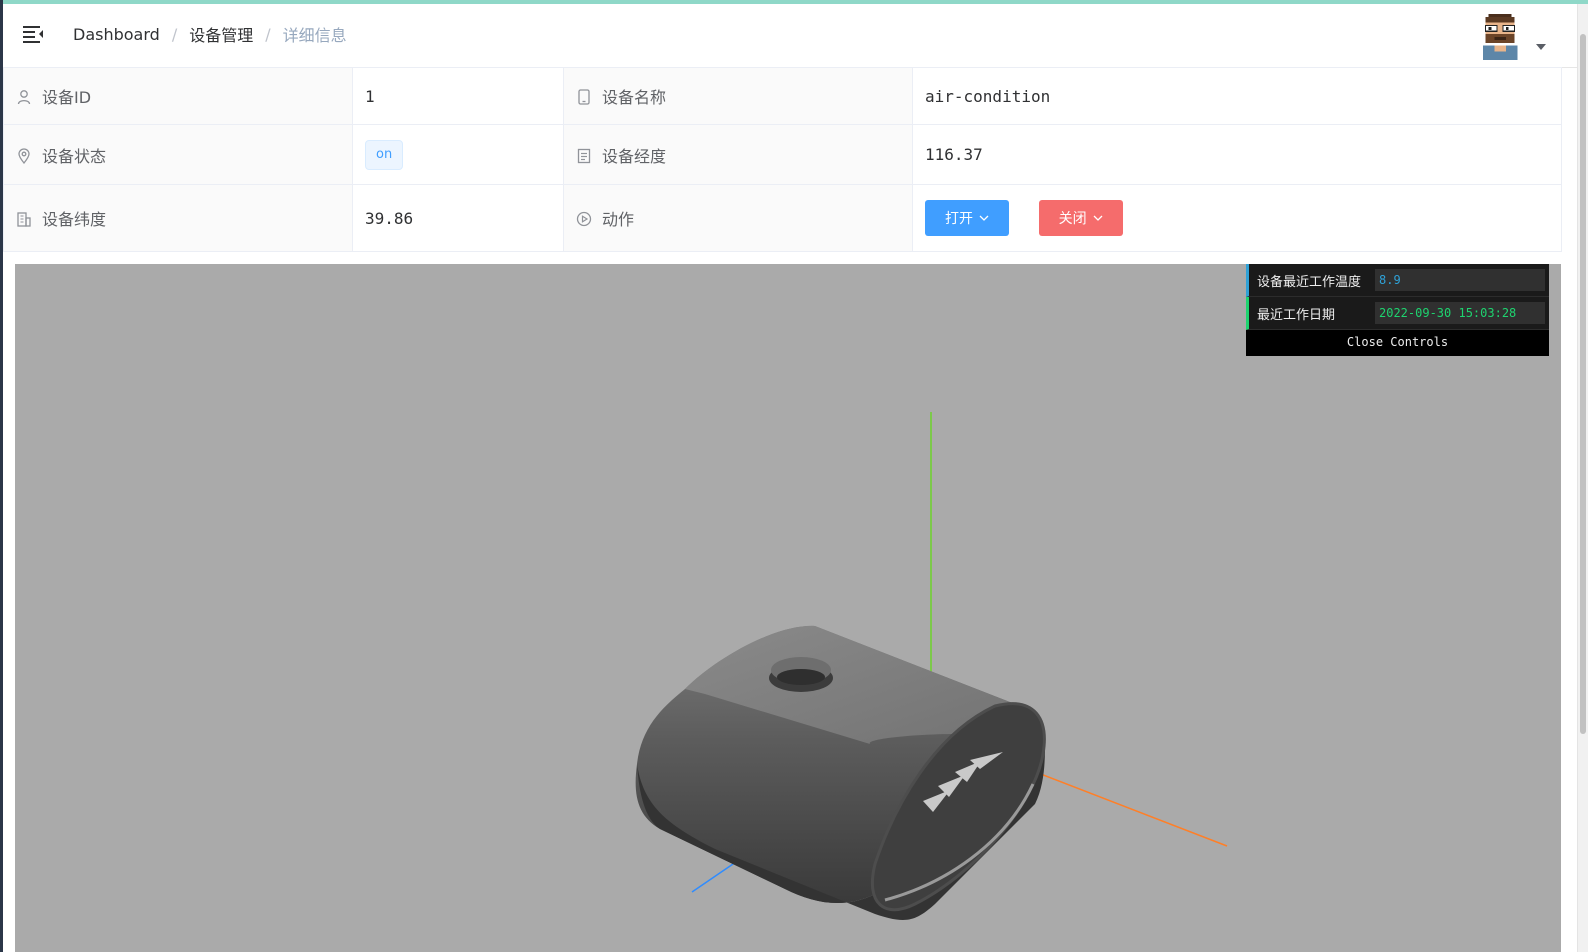 This screenshot has width=1588, height=952. What do you see at coordinates (1121, 805) in the screenshot?
I see `x-axis-line` at bounding box center [1121, 805].